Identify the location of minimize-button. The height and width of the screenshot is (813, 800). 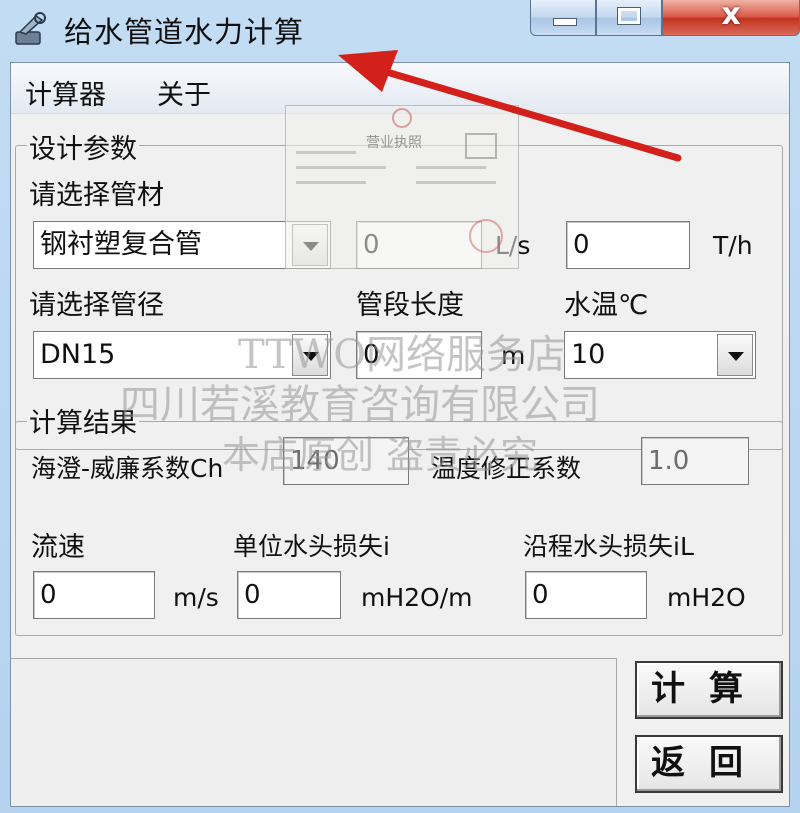
(563, 18).